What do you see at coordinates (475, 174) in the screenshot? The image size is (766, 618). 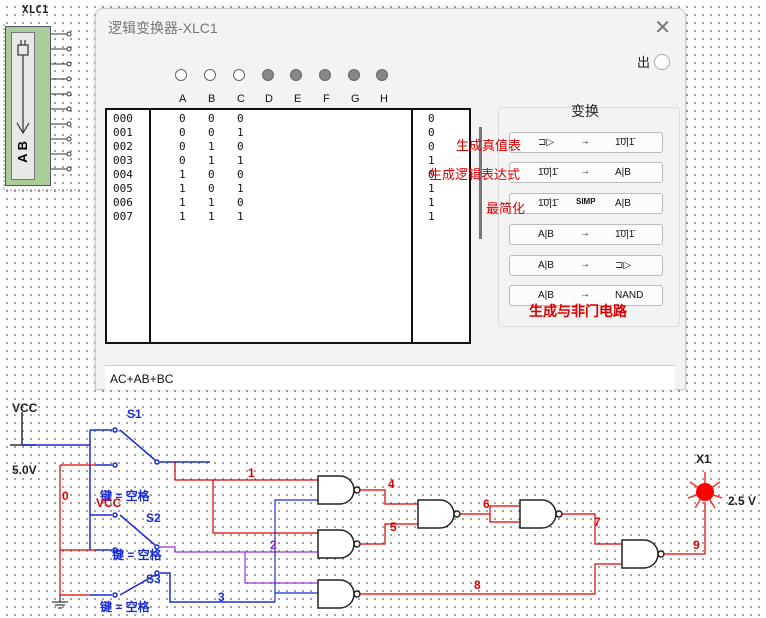 I see `annotation-expression: 生成逻辑表达式` at bounding box center [475, 174].